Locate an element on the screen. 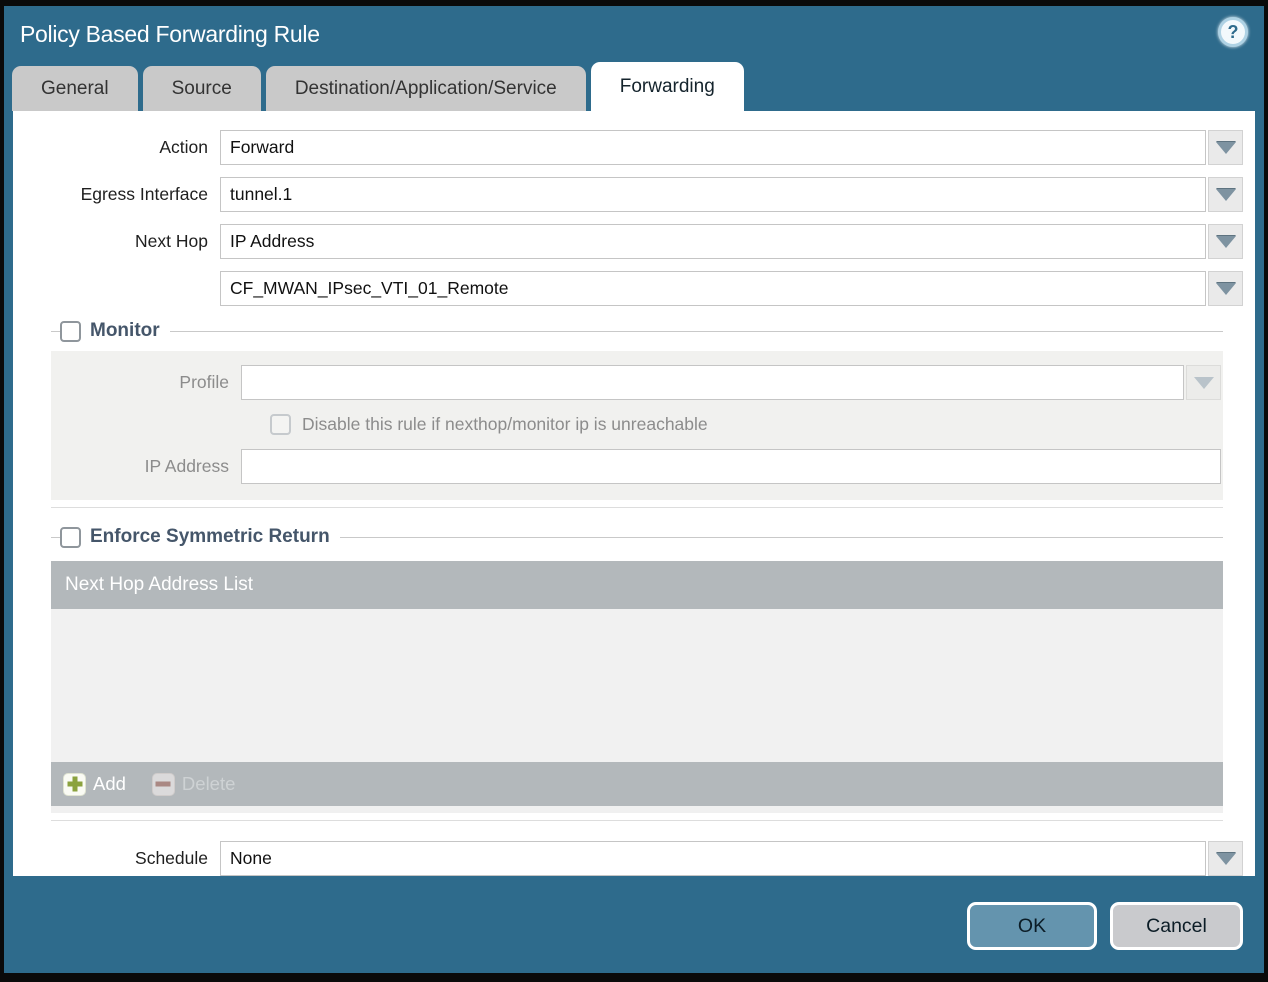 This screenshot has width=1268, height=982. profile-row: Profile is located at coordinates (636, 382).